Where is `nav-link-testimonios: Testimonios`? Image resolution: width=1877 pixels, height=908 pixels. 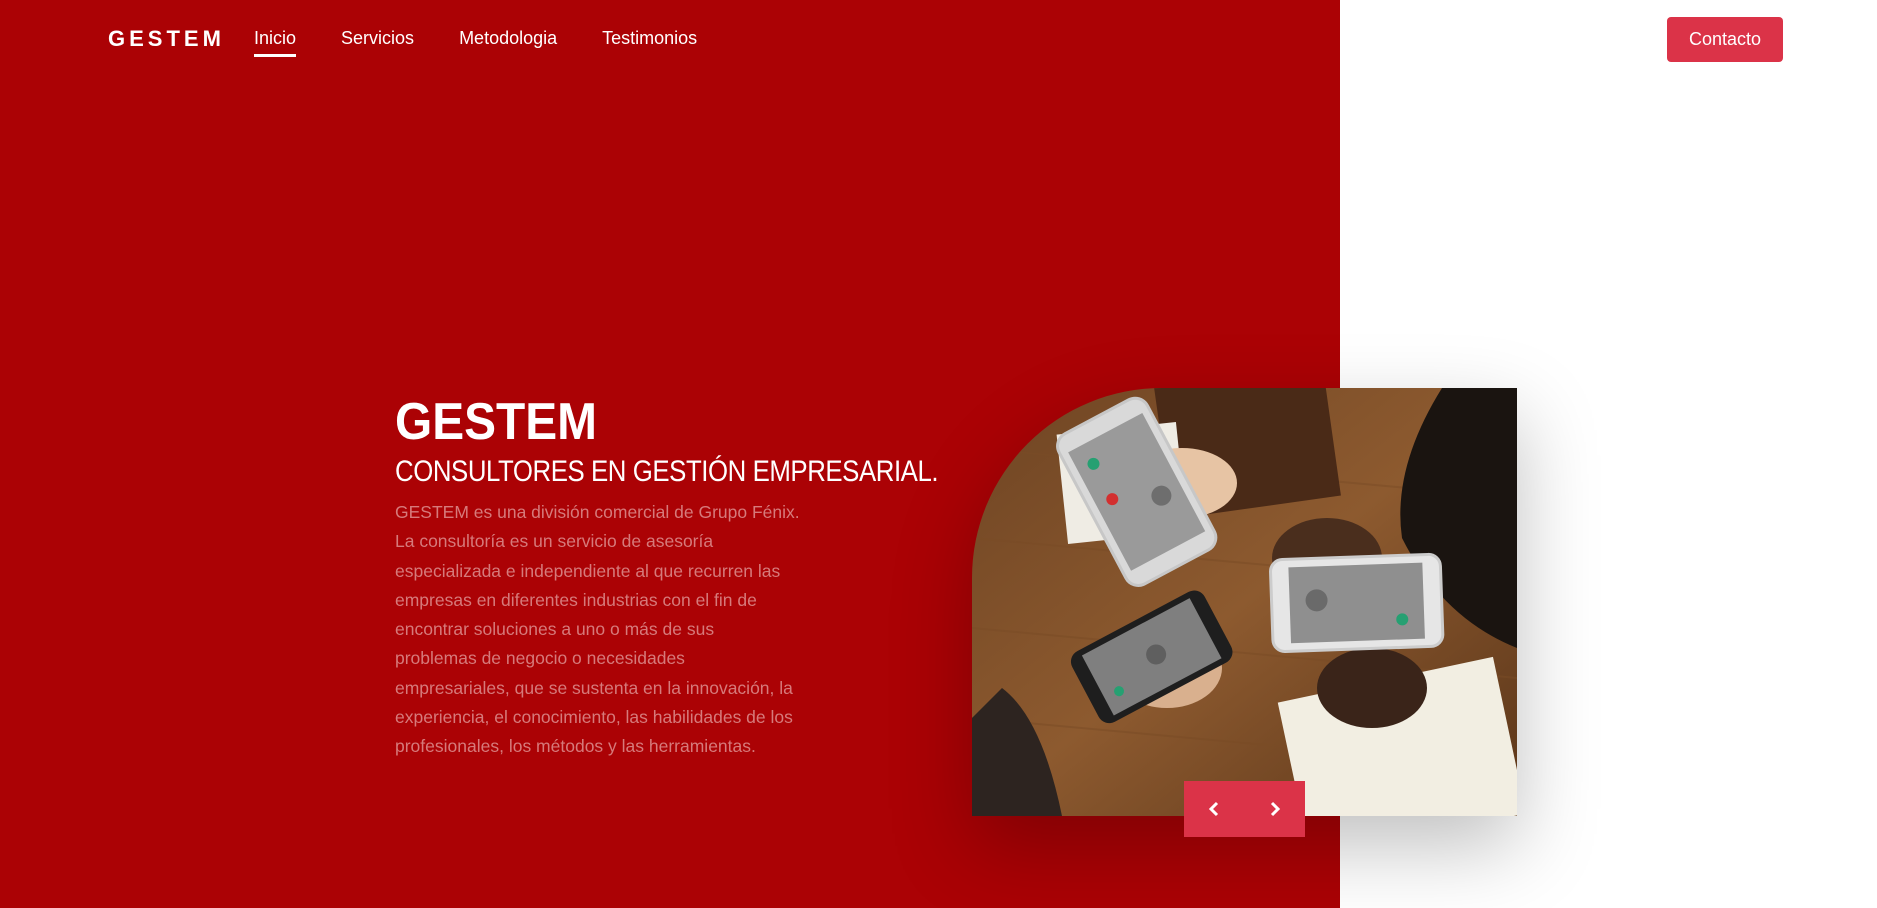 nav-link-testimonios: Testimonios is located at coordinates (649, 42).